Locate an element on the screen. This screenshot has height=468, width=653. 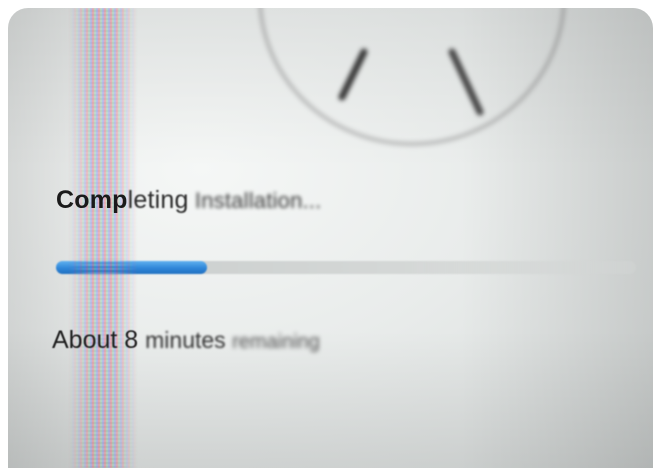
installation-progress-bar is located at coordinates (346, 267).